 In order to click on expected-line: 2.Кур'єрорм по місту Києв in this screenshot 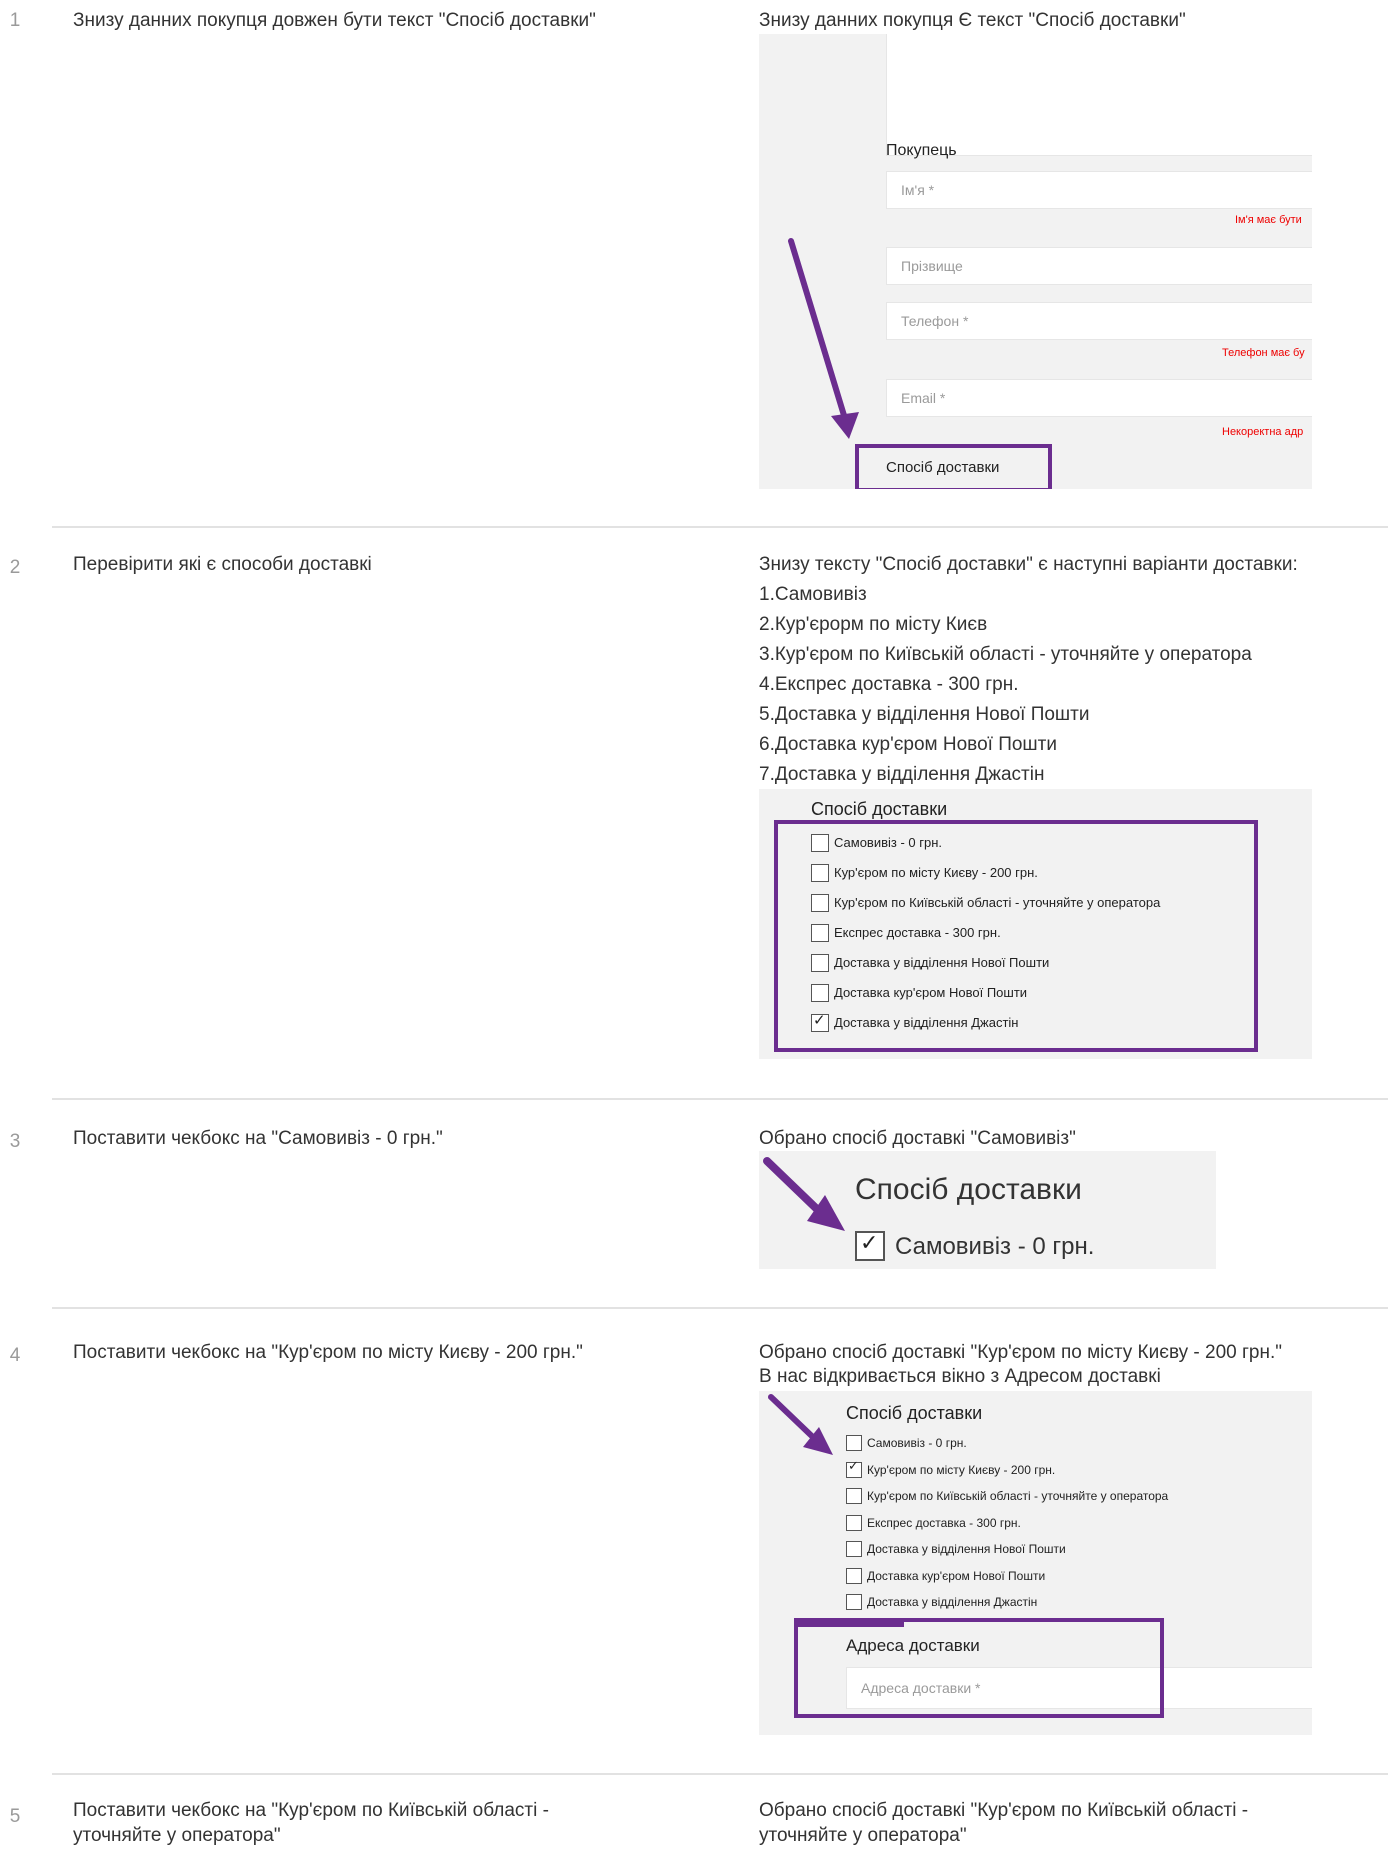, I will do `click(873, 624)`.